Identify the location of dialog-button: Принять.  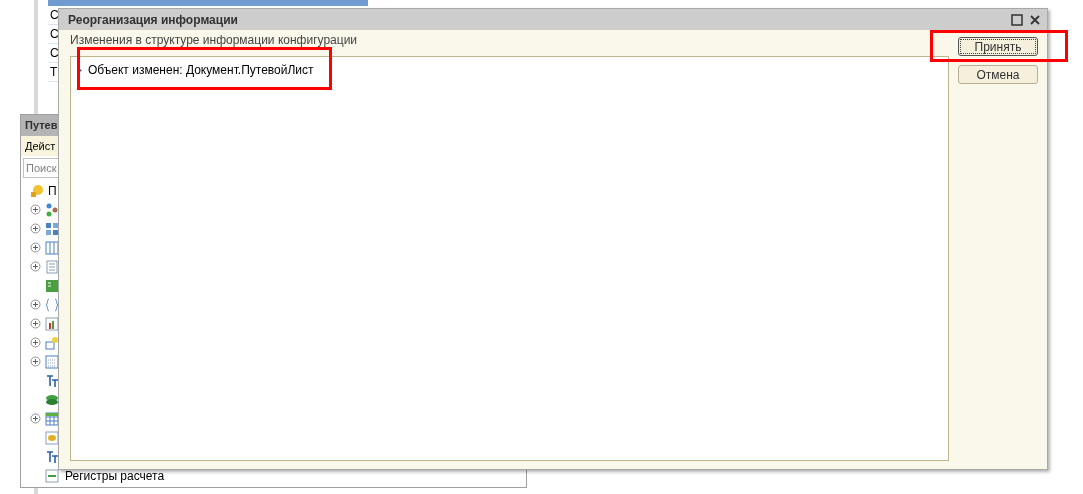
(998, 46).